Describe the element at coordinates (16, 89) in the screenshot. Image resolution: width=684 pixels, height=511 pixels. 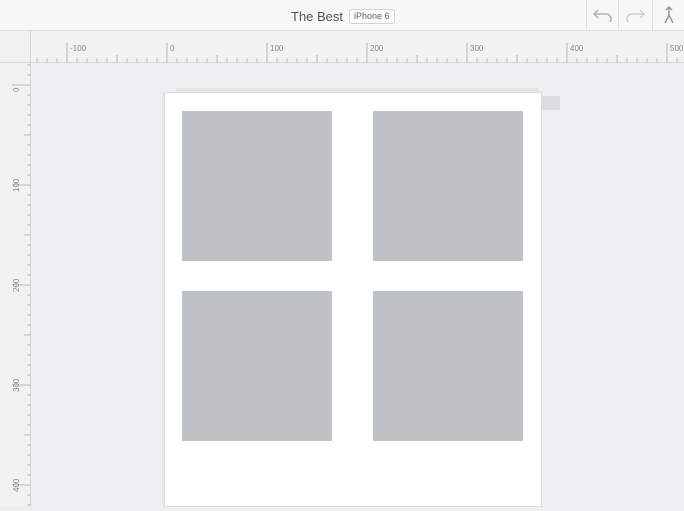
I see `vruler-label: 0` at that location.